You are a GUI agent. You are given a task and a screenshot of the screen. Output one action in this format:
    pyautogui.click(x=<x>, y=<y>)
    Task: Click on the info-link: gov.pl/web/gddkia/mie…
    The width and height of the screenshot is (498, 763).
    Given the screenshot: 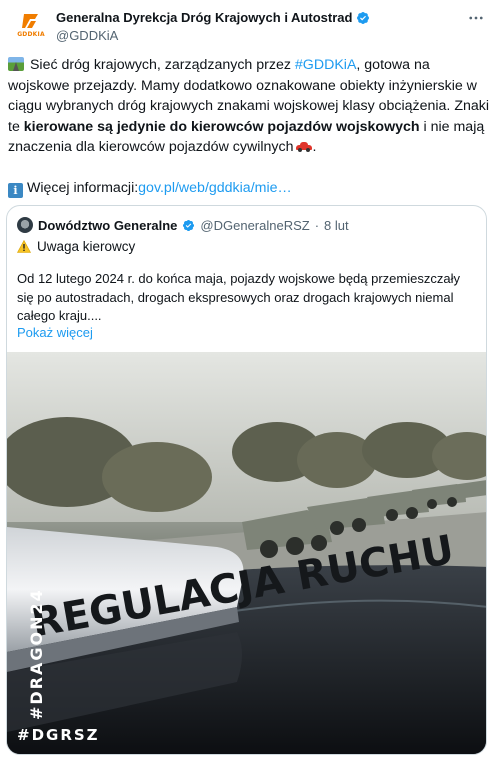 What is the action you would take?
    pyautogui.click(x=215, y=188)
    